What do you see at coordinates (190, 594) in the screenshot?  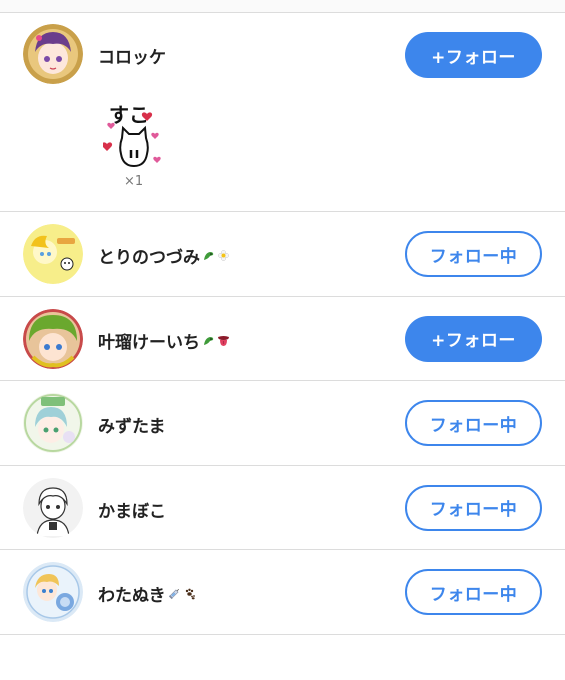 I see `paw-prints-icon` at bounding box center [190, 594].